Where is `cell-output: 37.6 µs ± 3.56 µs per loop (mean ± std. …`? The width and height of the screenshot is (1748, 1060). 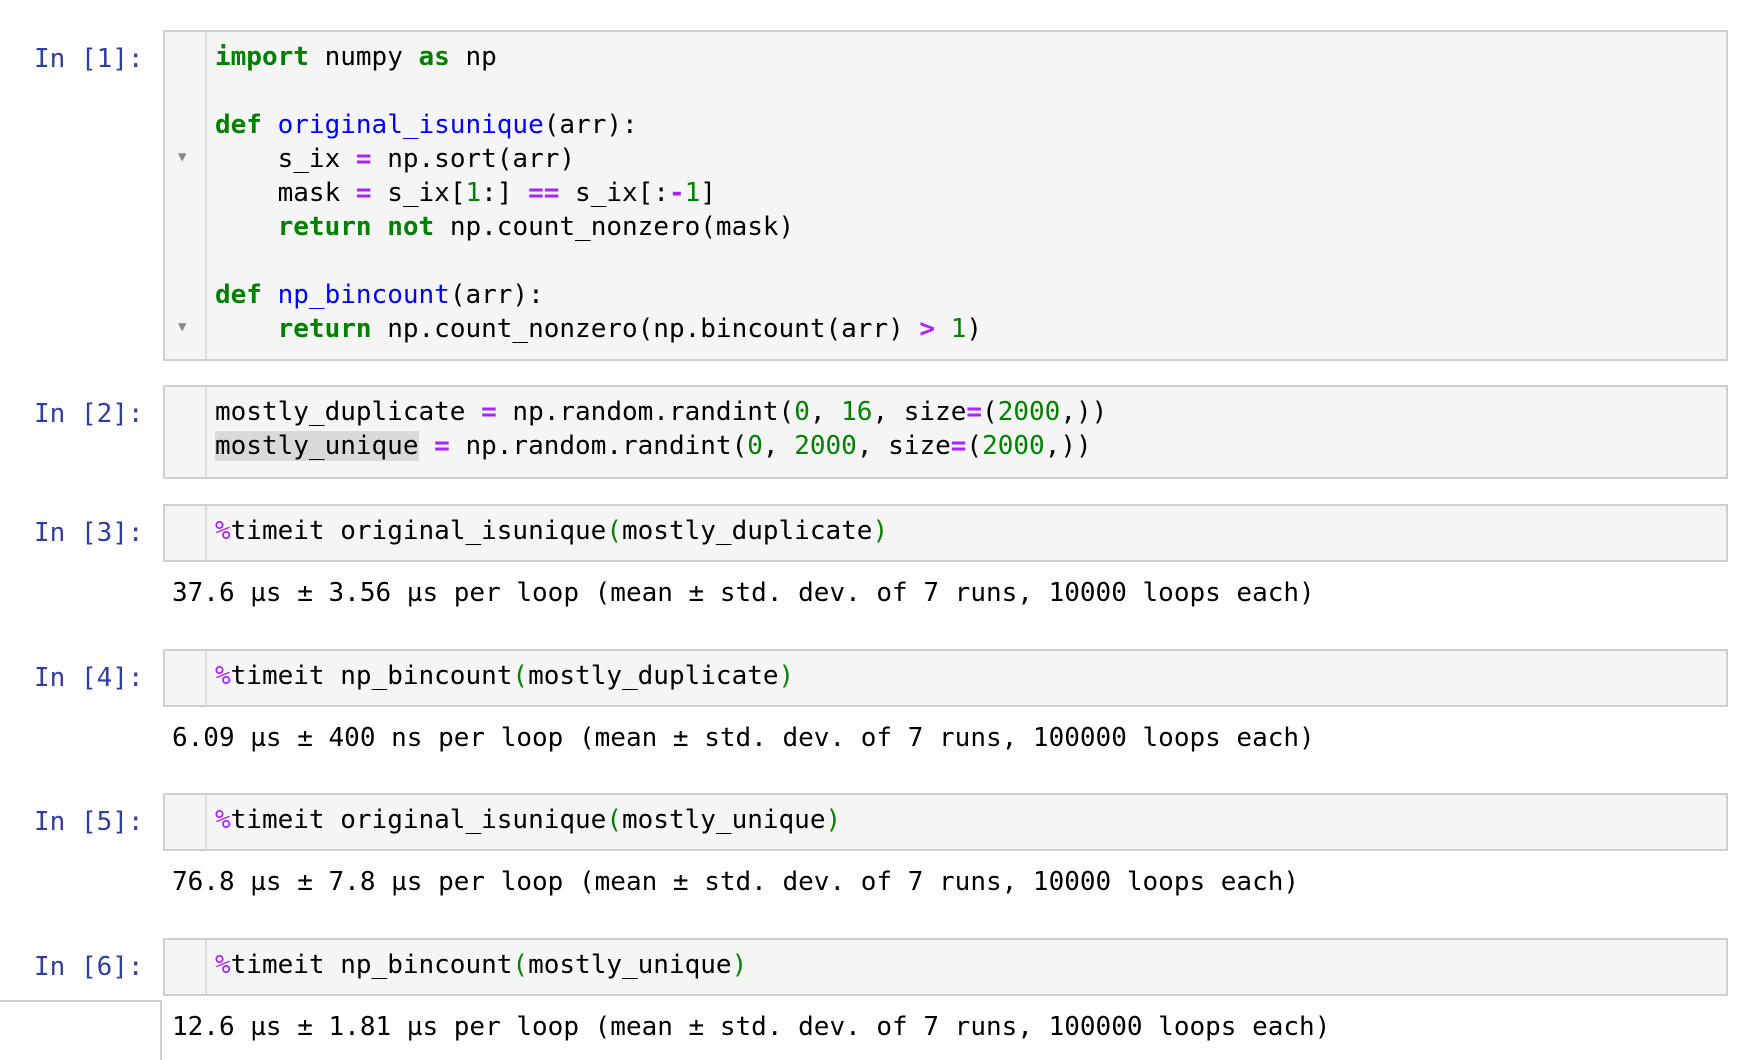
cell-output: 37.6 µs ± 3.56 µs per loop (mean ± std. … is located at coordinates (743, 593).